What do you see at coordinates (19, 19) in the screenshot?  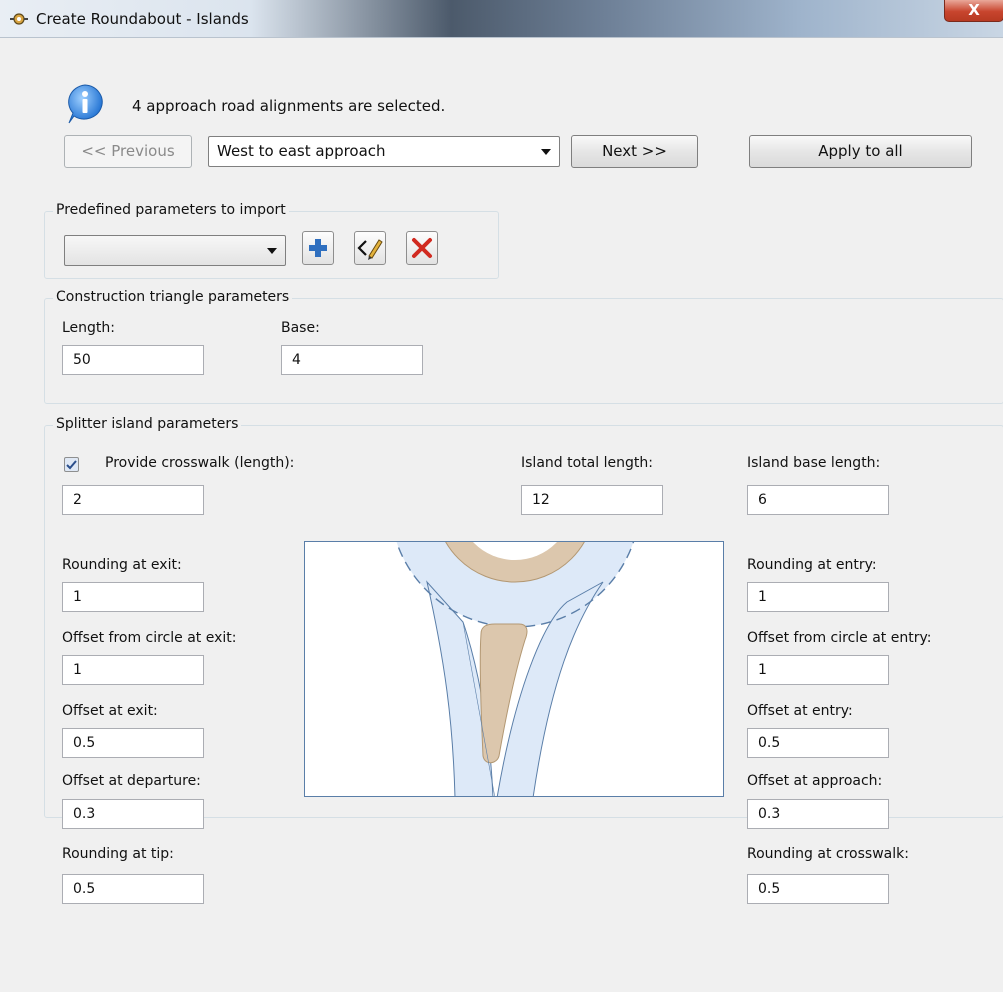 I see `roundabout-icon` at bounding box center [19, 19].